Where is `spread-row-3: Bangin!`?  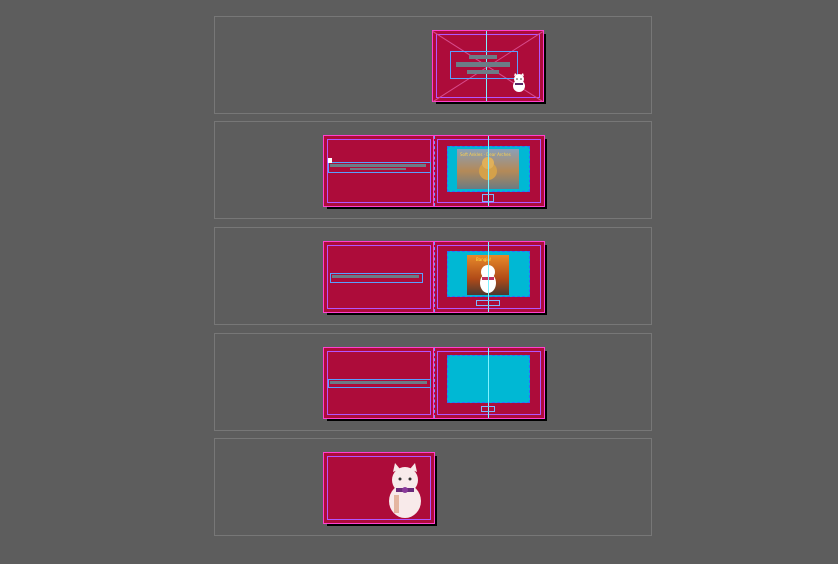 spread-row-3: Bangin! is located at coordinates (433, 276).